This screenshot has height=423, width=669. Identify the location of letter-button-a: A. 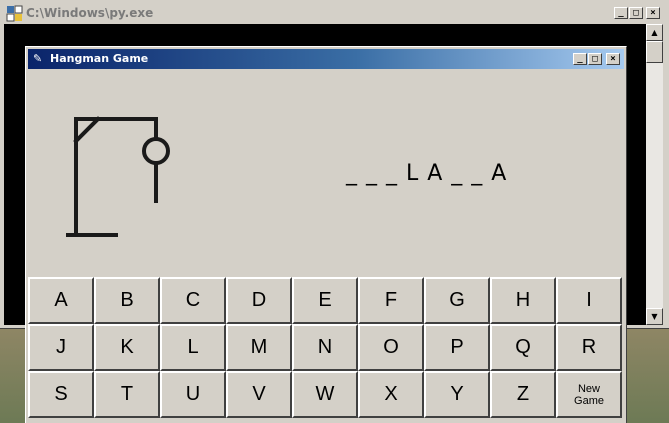
(61, 300).